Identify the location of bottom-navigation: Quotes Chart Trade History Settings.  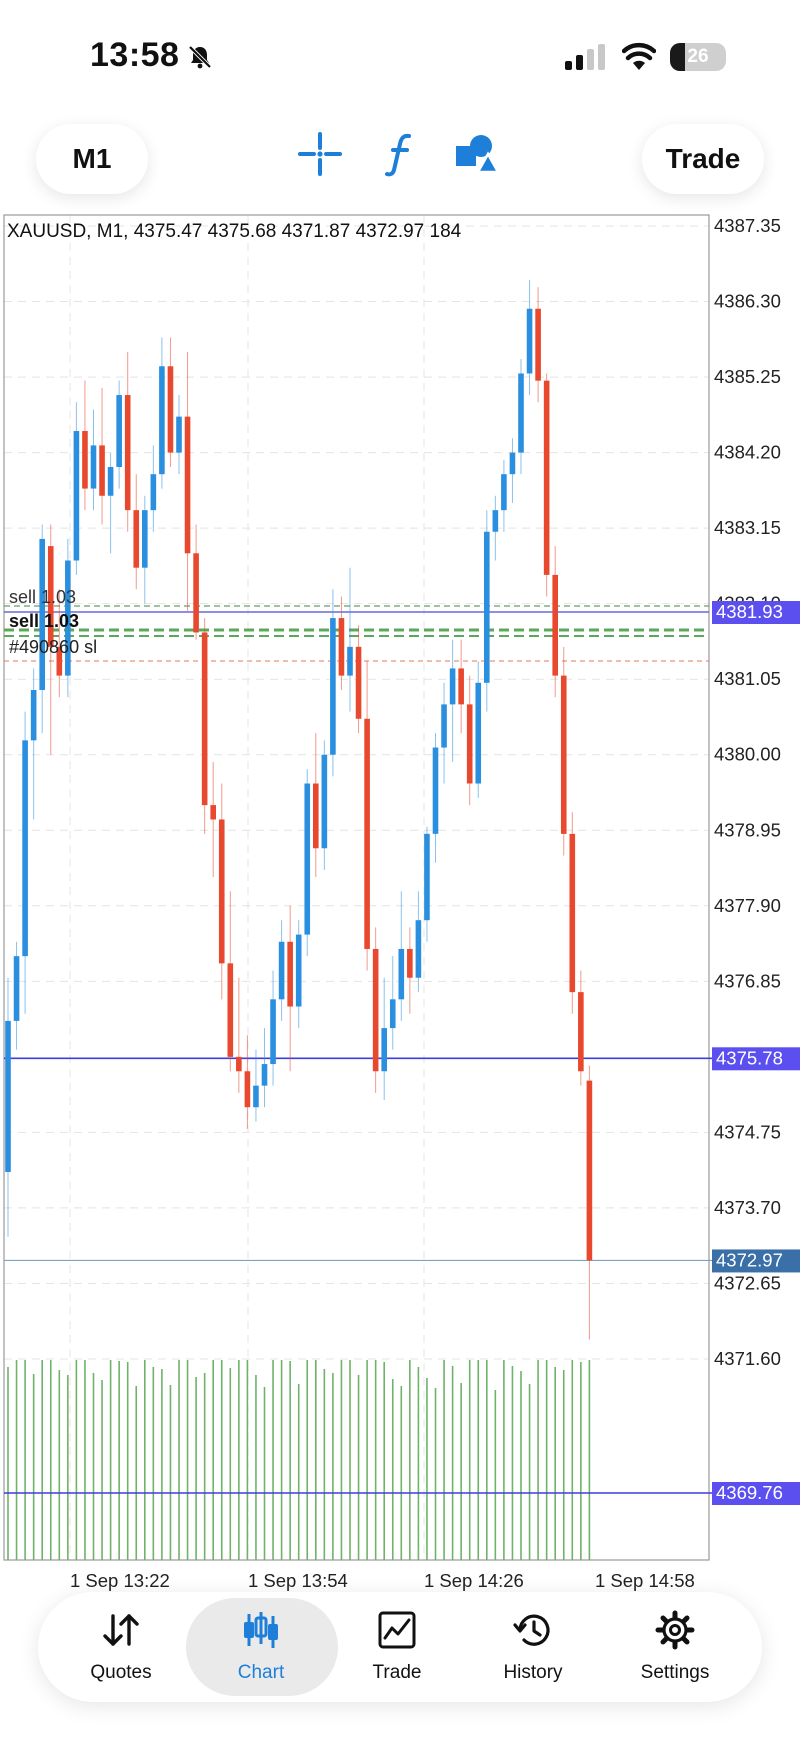
(400, 1647).